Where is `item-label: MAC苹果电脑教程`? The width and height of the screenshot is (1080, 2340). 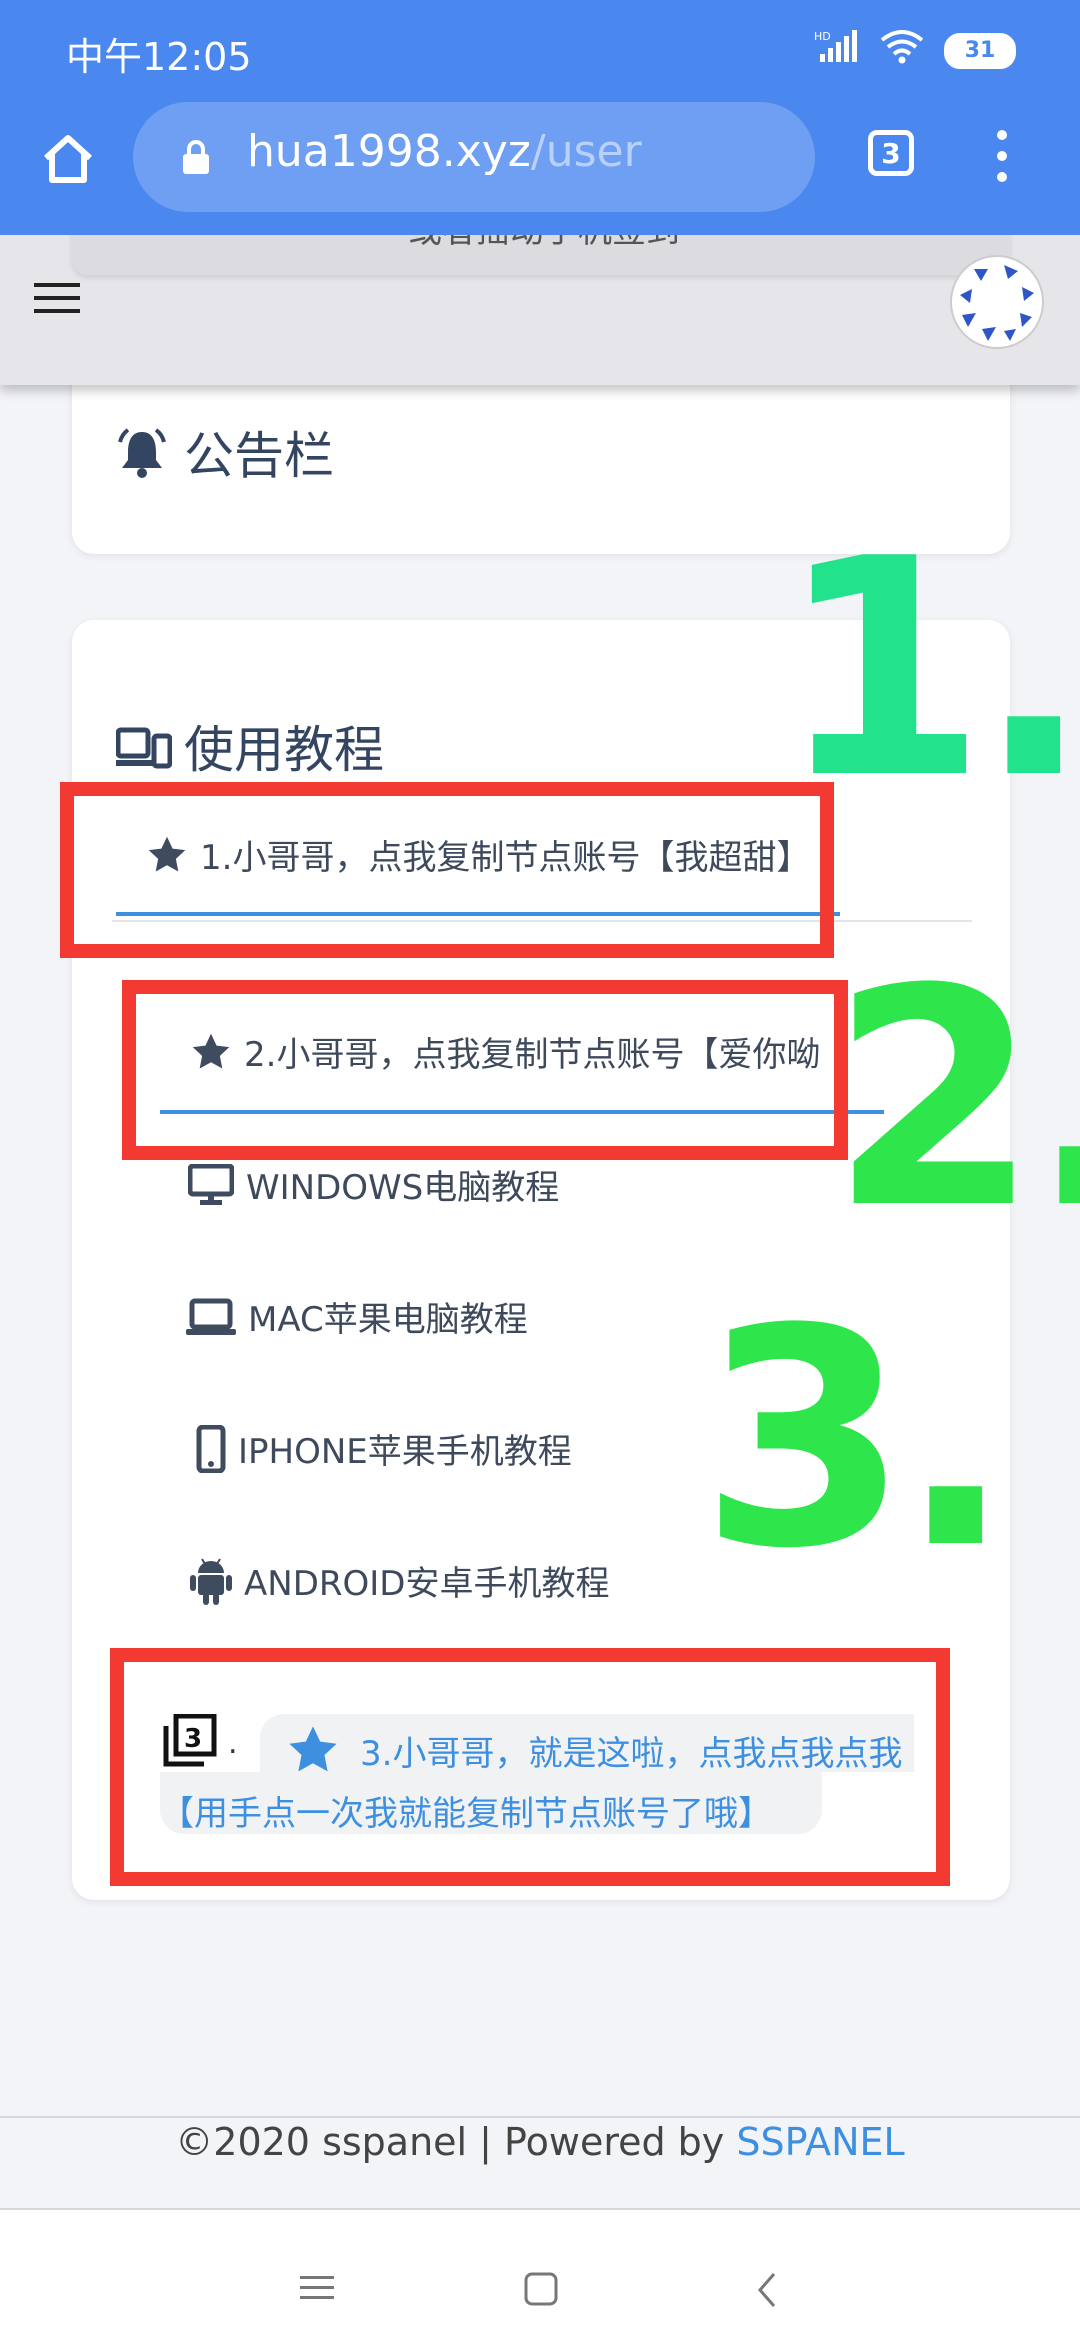
item-label: MAC苹果电脑教程 is located at coordinates (388, 1320).